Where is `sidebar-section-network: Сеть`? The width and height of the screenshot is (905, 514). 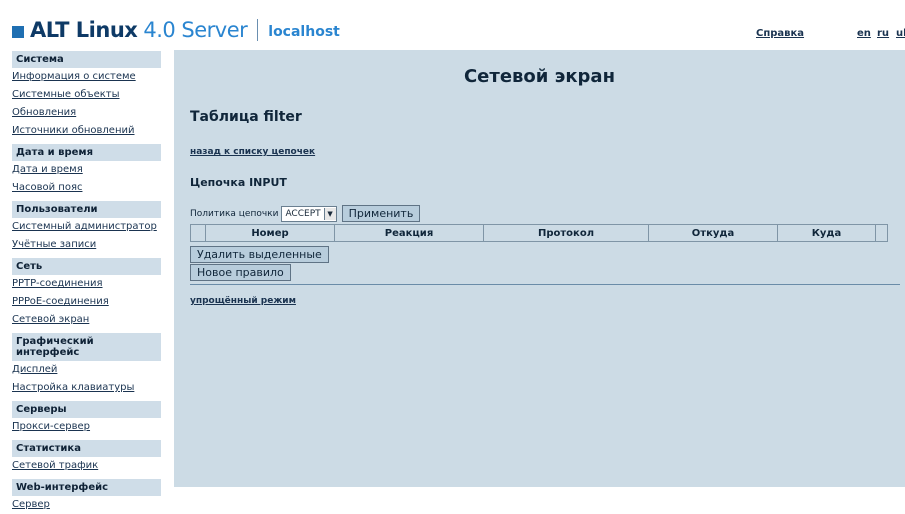 sidebar-section-network: Сеть is located at coordinates (86, 266).